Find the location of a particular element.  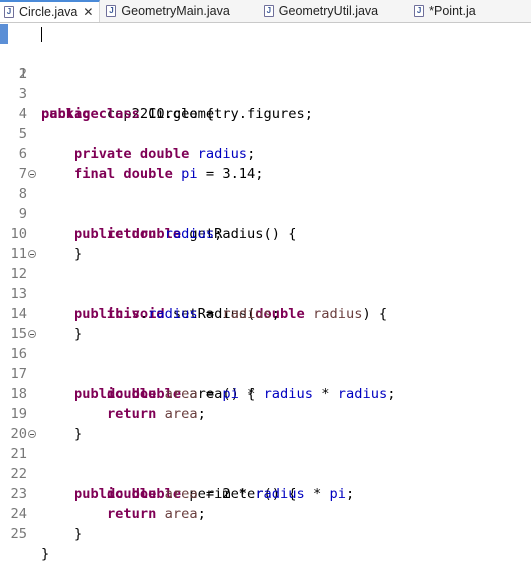

code-line: 21 public double perimeter() { is located at coordinates (265, 463).